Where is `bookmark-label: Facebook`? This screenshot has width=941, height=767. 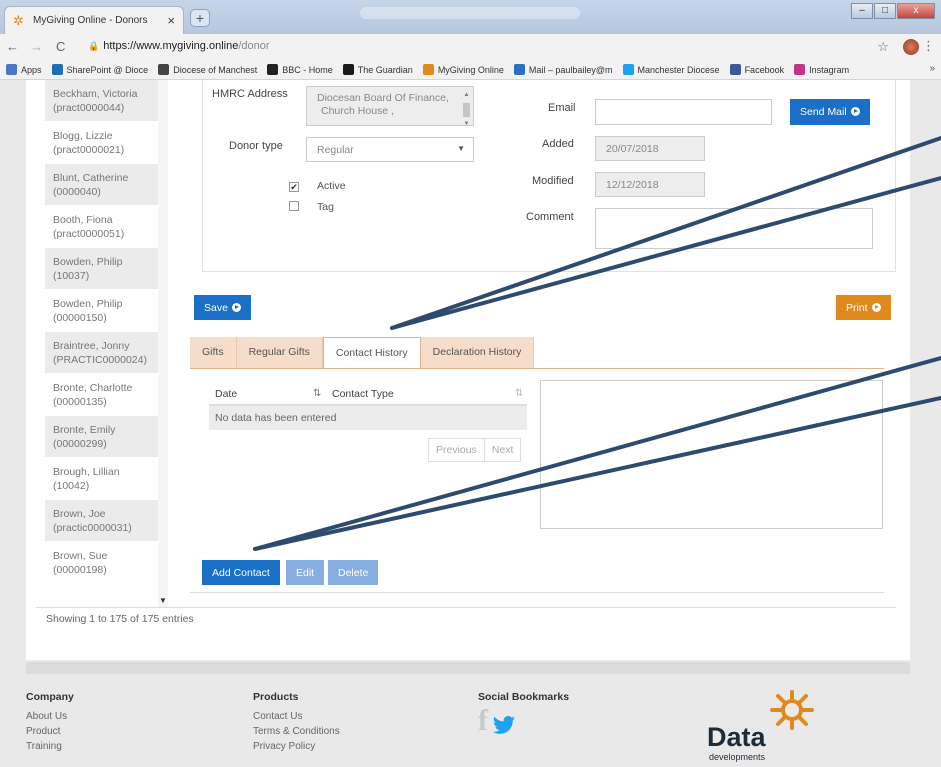
bookmark-label: Facebook is located at coordinates (764, 69).